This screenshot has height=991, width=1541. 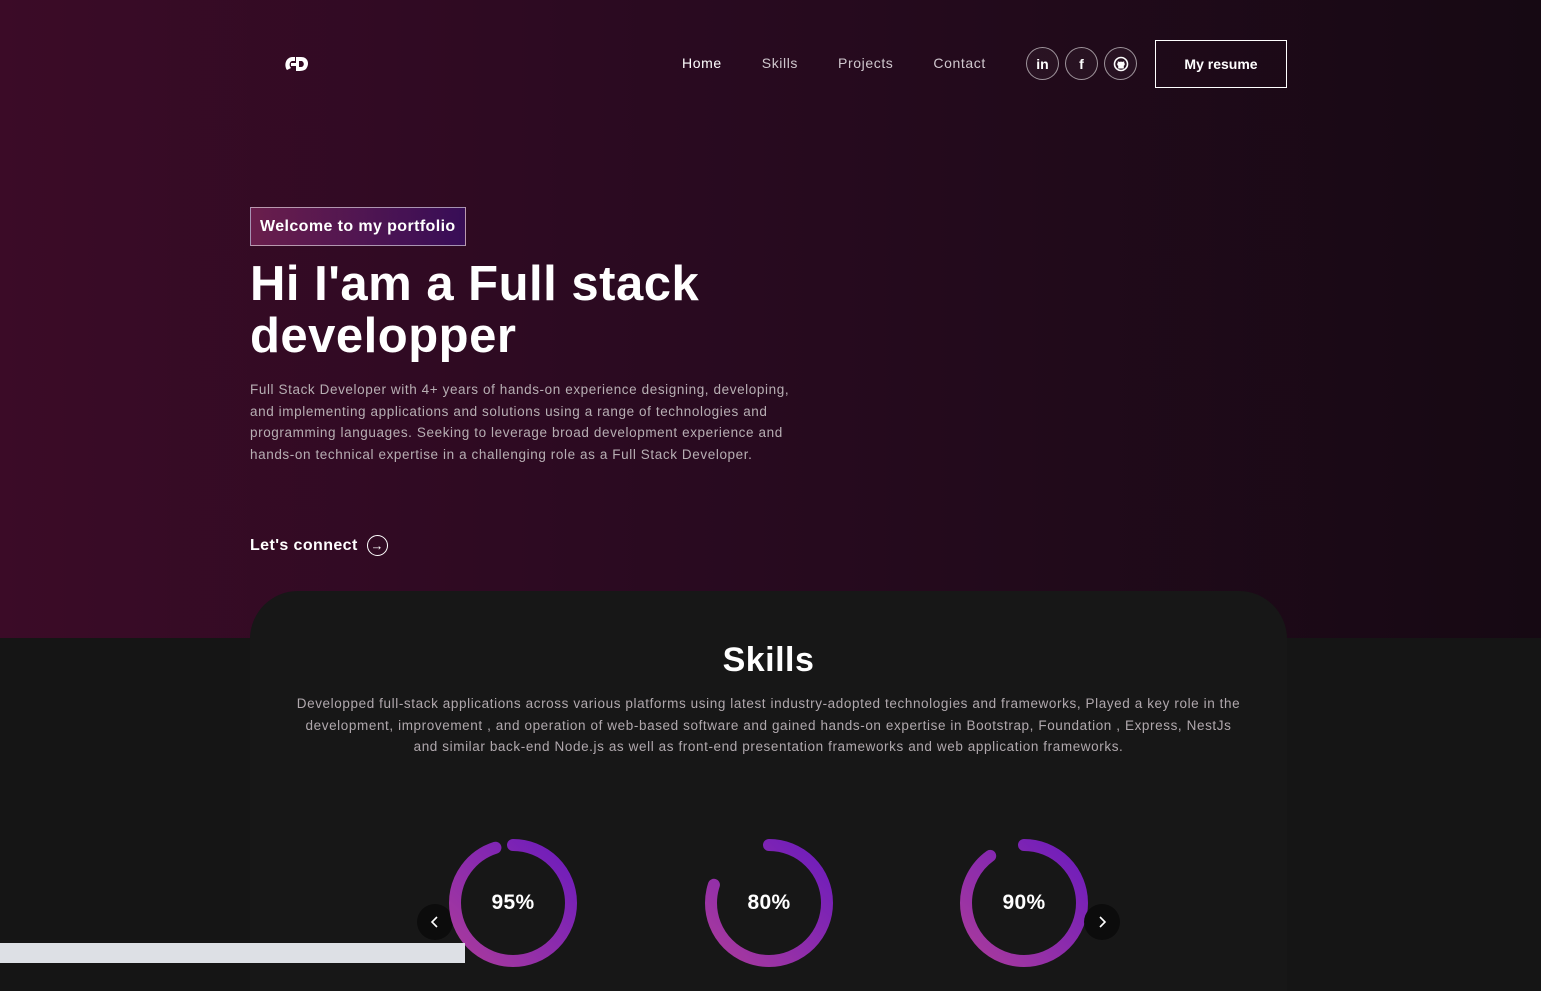 What do you see at coordinates (377, 545) in the screenshot?
I see `arrow-right-circle-icon: →` at bounding box center [377, 545].